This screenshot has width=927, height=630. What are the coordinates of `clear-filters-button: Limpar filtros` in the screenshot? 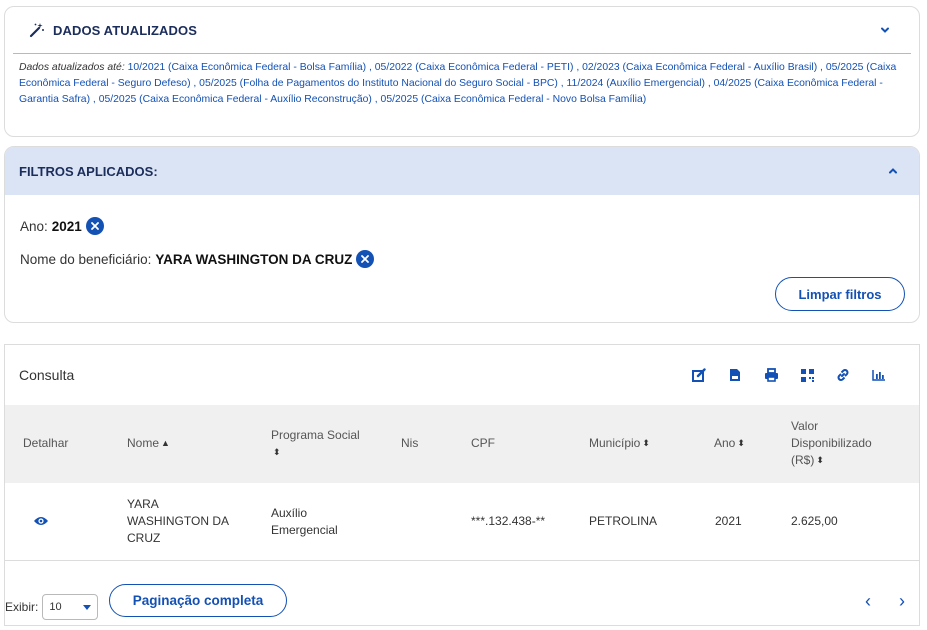 It's located at (840, 294).